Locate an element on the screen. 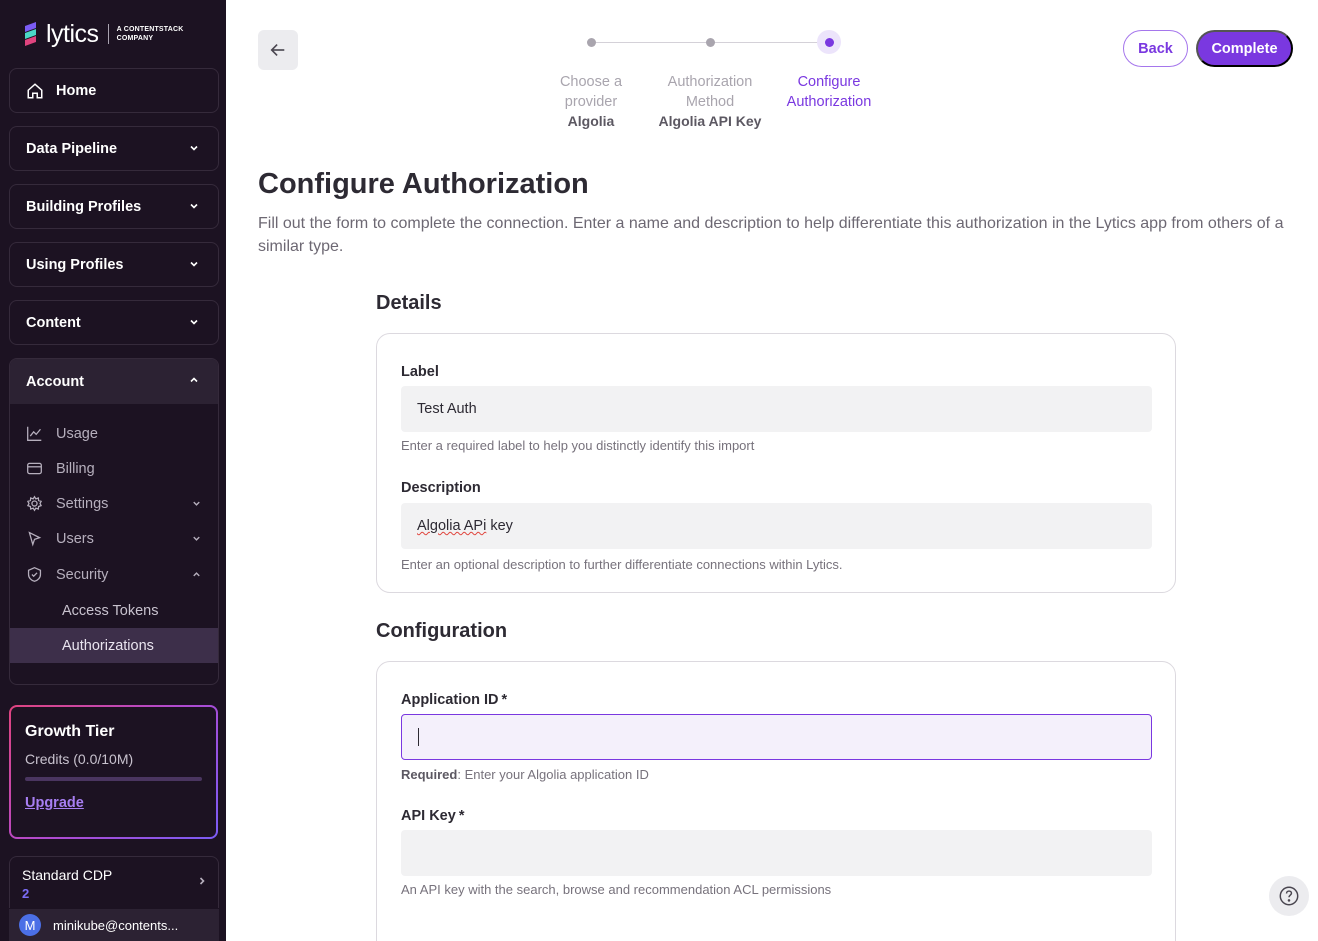 The height and width of the screenshot is (941, 1318). label-field-label: Label is located at coordinates (420, 372).